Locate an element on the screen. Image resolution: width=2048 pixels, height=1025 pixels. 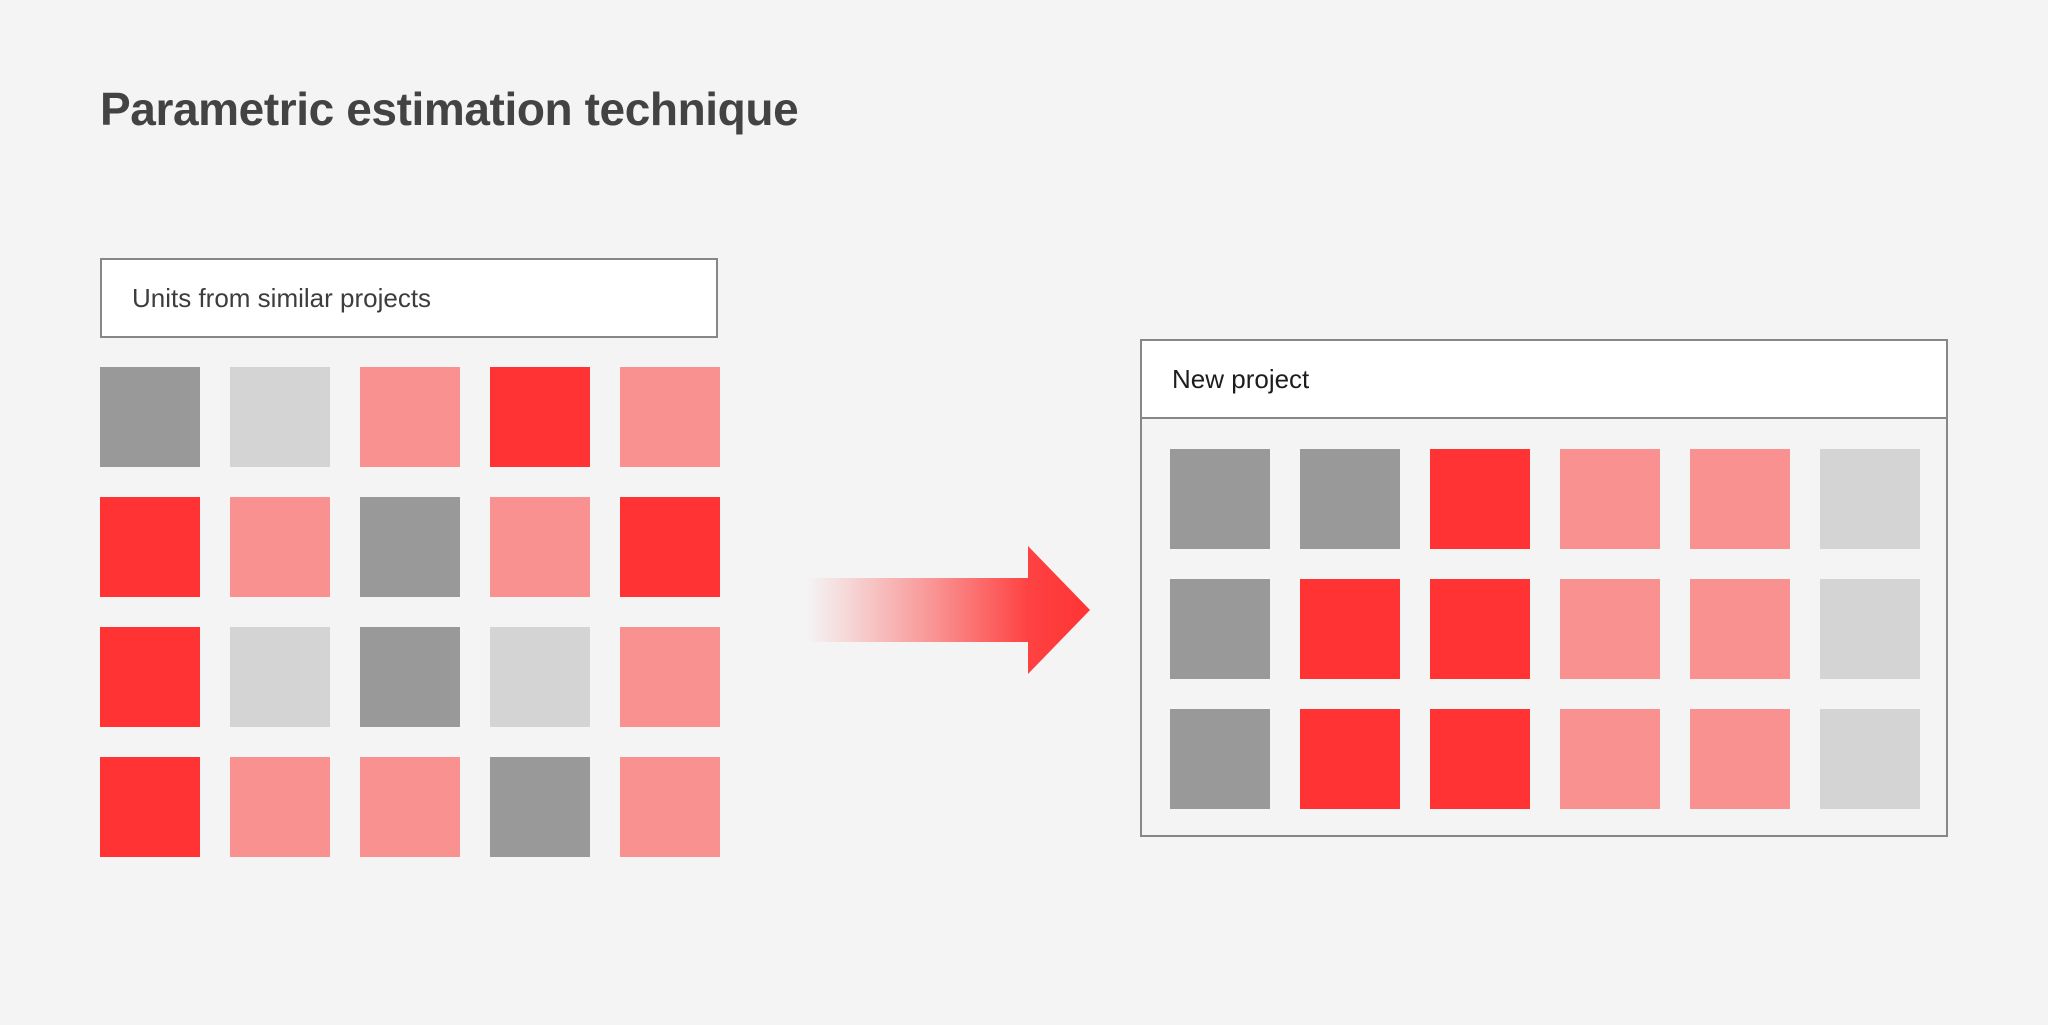
source-panel: Units from similar projects is located at coordinates (409, 298).